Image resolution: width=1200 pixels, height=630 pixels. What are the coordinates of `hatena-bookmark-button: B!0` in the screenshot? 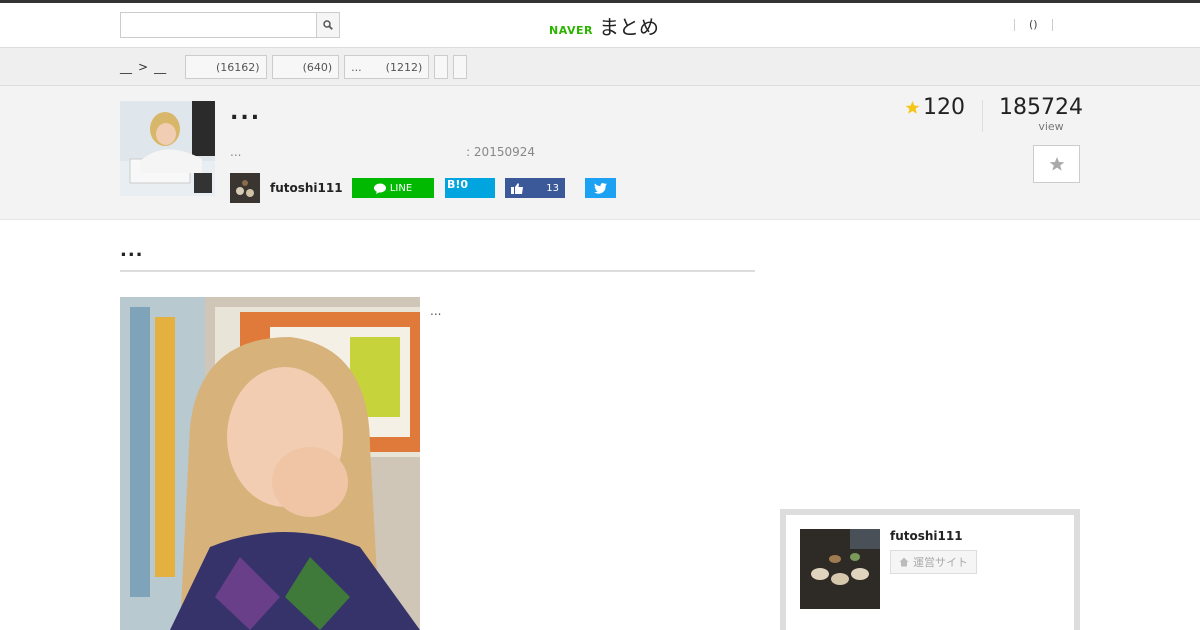 It's located at (470, 188).